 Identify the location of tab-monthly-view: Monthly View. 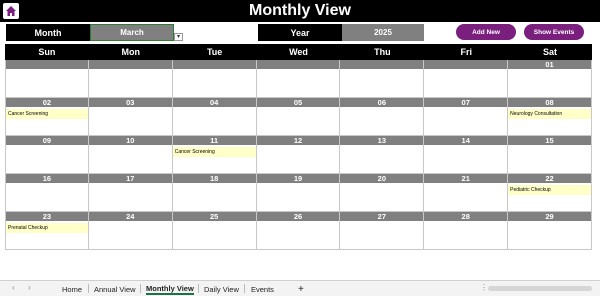
(170, 289).